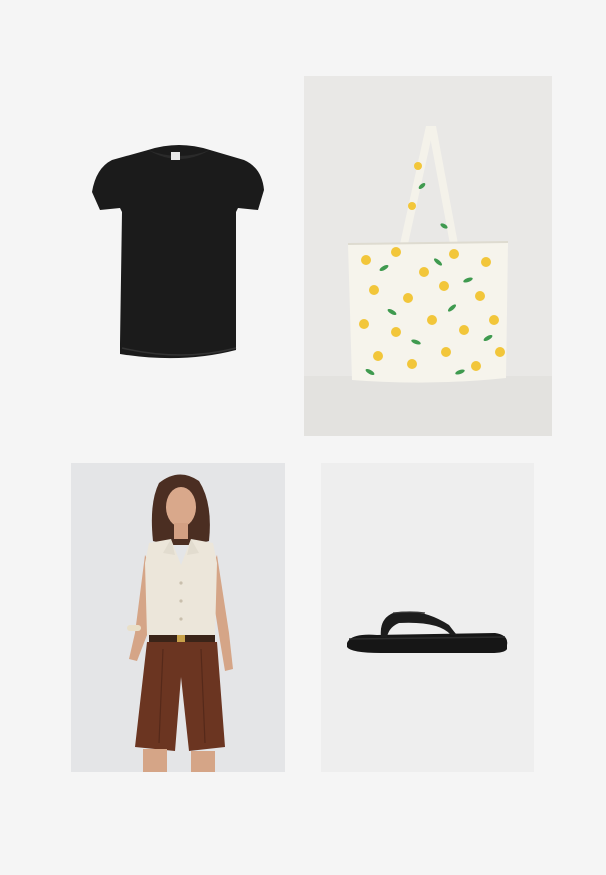 This screenshot has width=606, height=875. I want to click on product-tile-model-outfit, so click(178, 617).